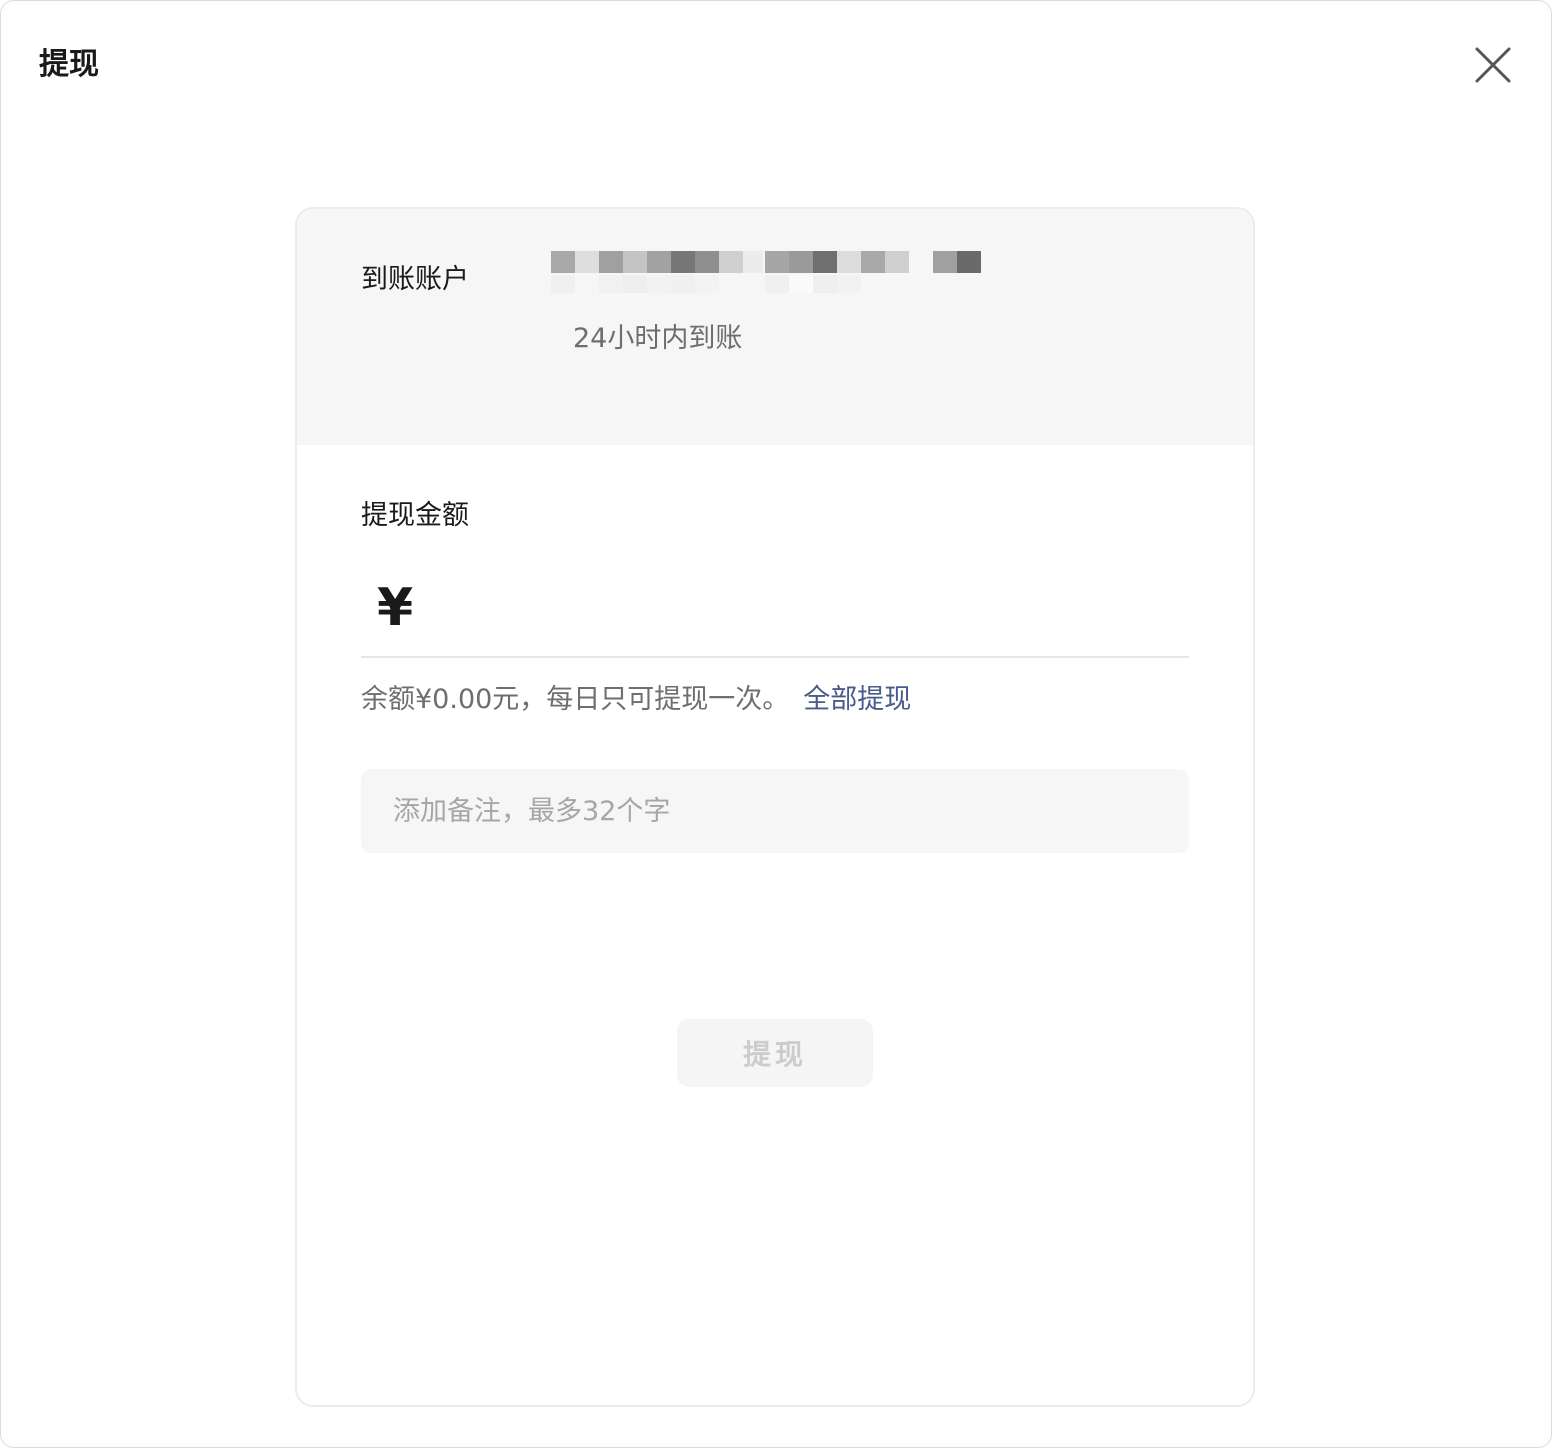 The height and width of the screenshot is (1450, 1554). I want to click on withdraw-submit-button: 提现, so click(775, 1053).